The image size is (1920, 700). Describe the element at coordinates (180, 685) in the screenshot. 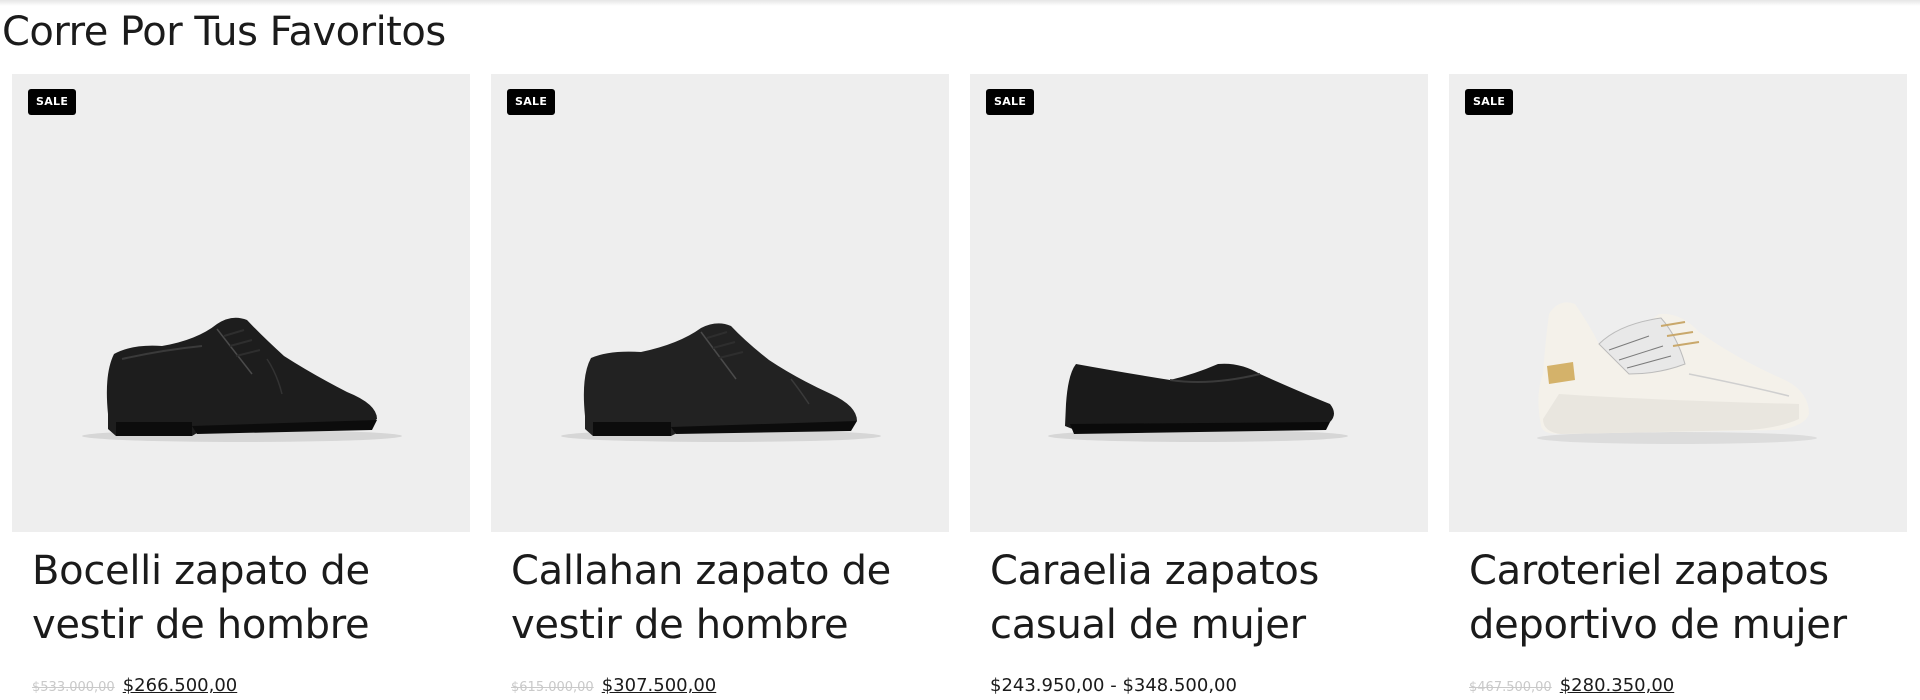

I see `sale-price: $266.500,00` at that location.